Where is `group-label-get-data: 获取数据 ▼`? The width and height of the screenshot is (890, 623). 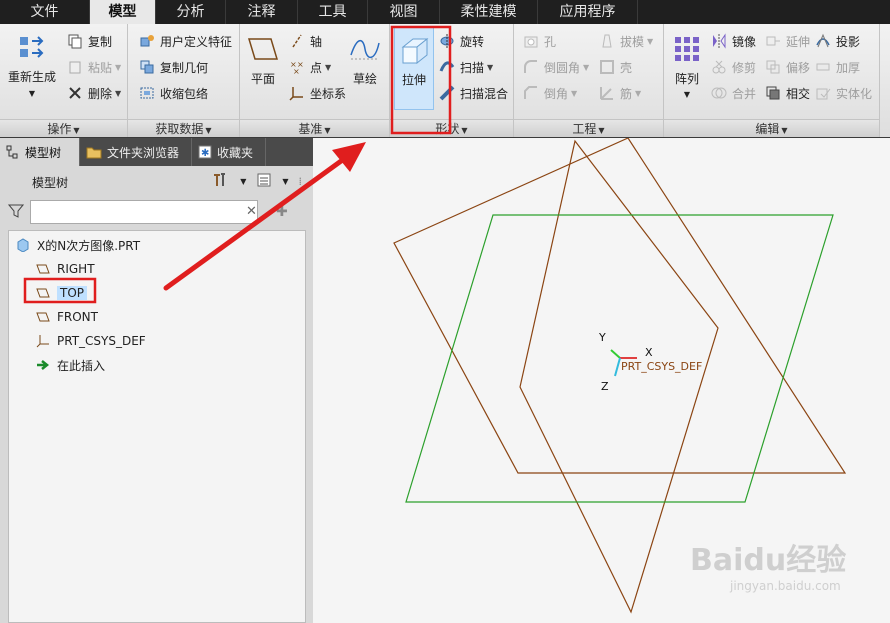 group-label-get-data: 获取数据 ▼ is located at coordinates (183, 128).